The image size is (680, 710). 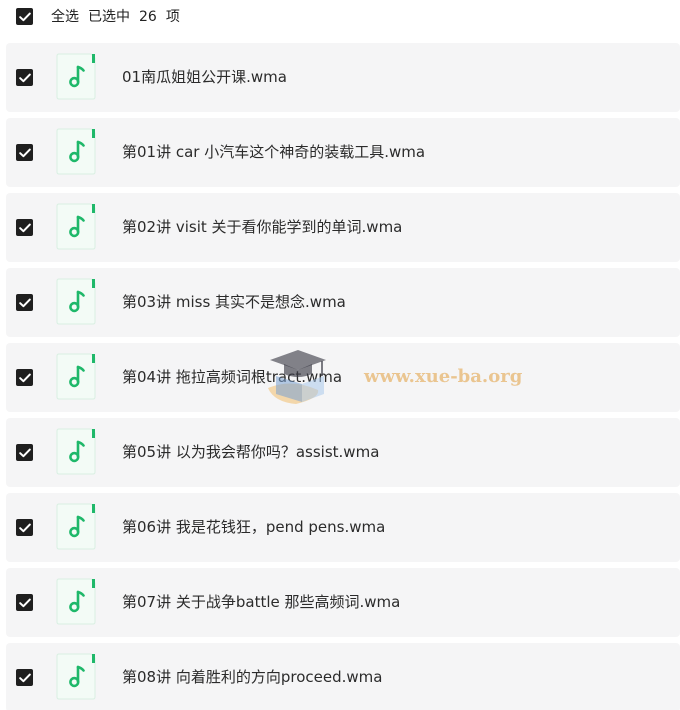 I want to click on file-row: 第05讲 以为我会帮你吗？assist.wma, so click(x=343, y=452).